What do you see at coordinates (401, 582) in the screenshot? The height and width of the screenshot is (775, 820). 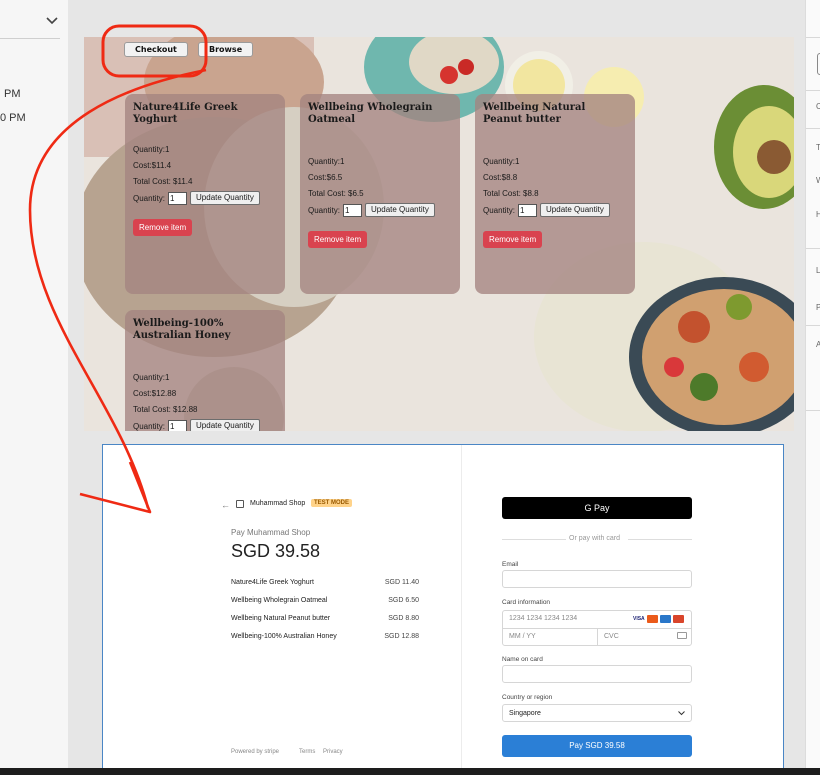 I see `line-item-price: SGD 11.40` at bounding box center [401, 582].